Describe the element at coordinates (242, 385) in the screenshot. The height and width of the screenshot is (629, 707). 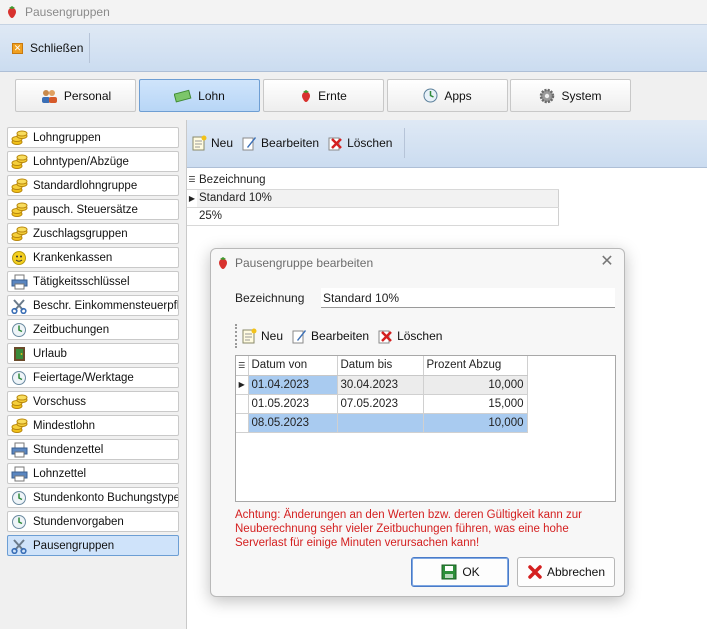
I see `row-indicator-icon: ▶` at that location.